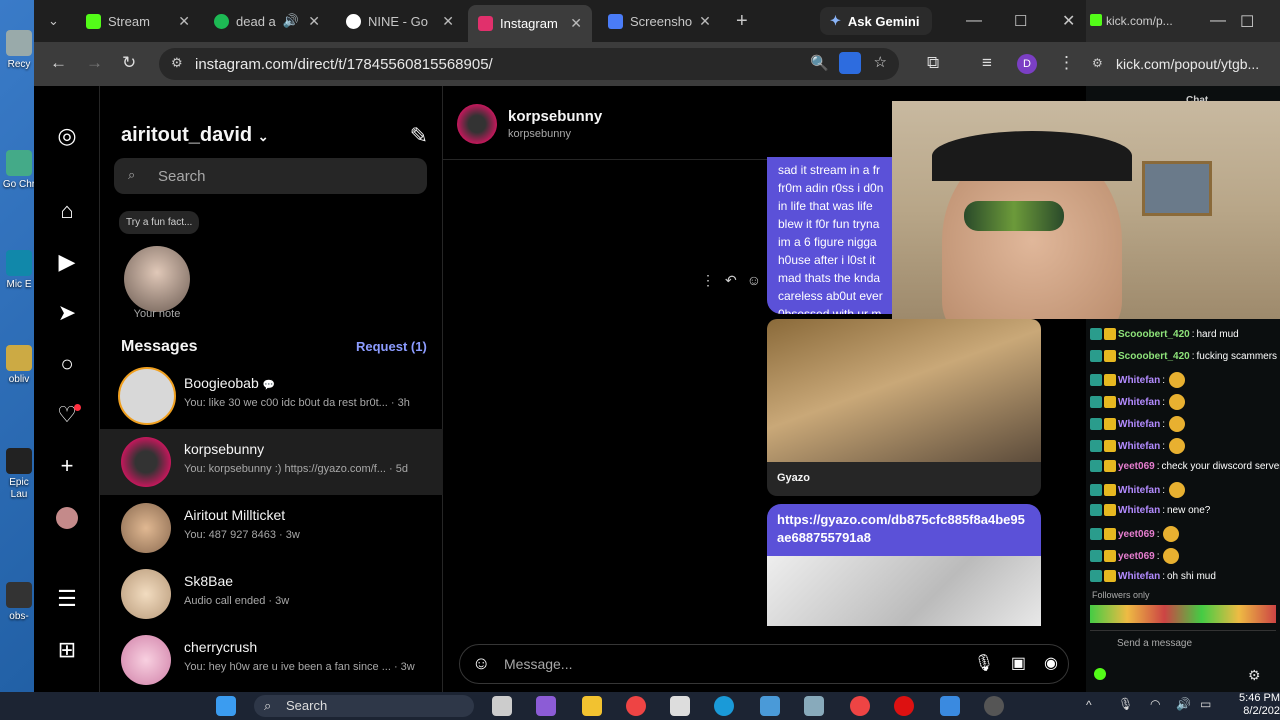  Describe the element at coordinates (400, 21) in the screenshot. I see `tab-google: NINE - Go ✕` at that location.